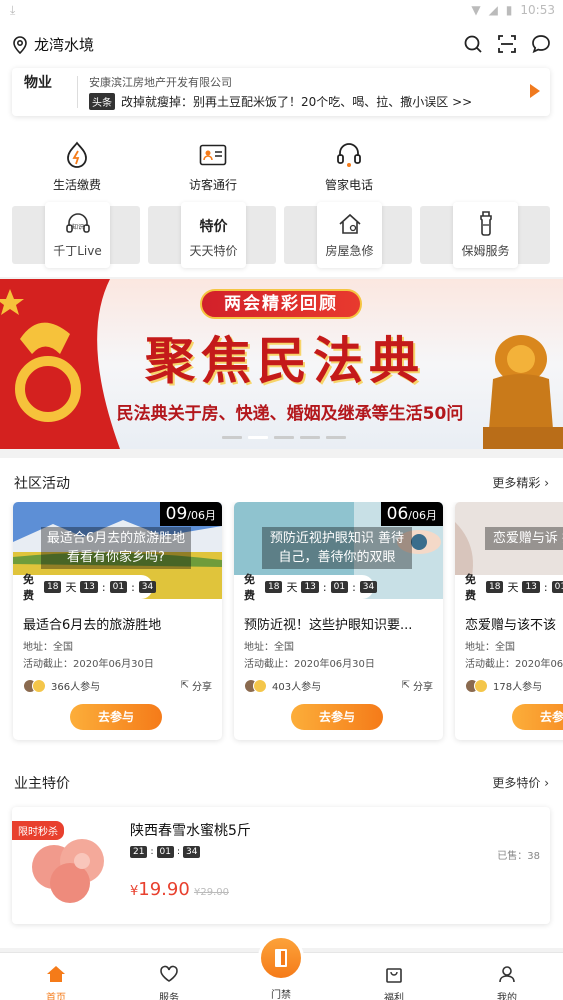 This screenshot has height=1000, width=563. What do you see at coordinates (77, 166) in the screenshot?
I see `service-bill-payment: 生活缴费` at bounding box center [77, 166].